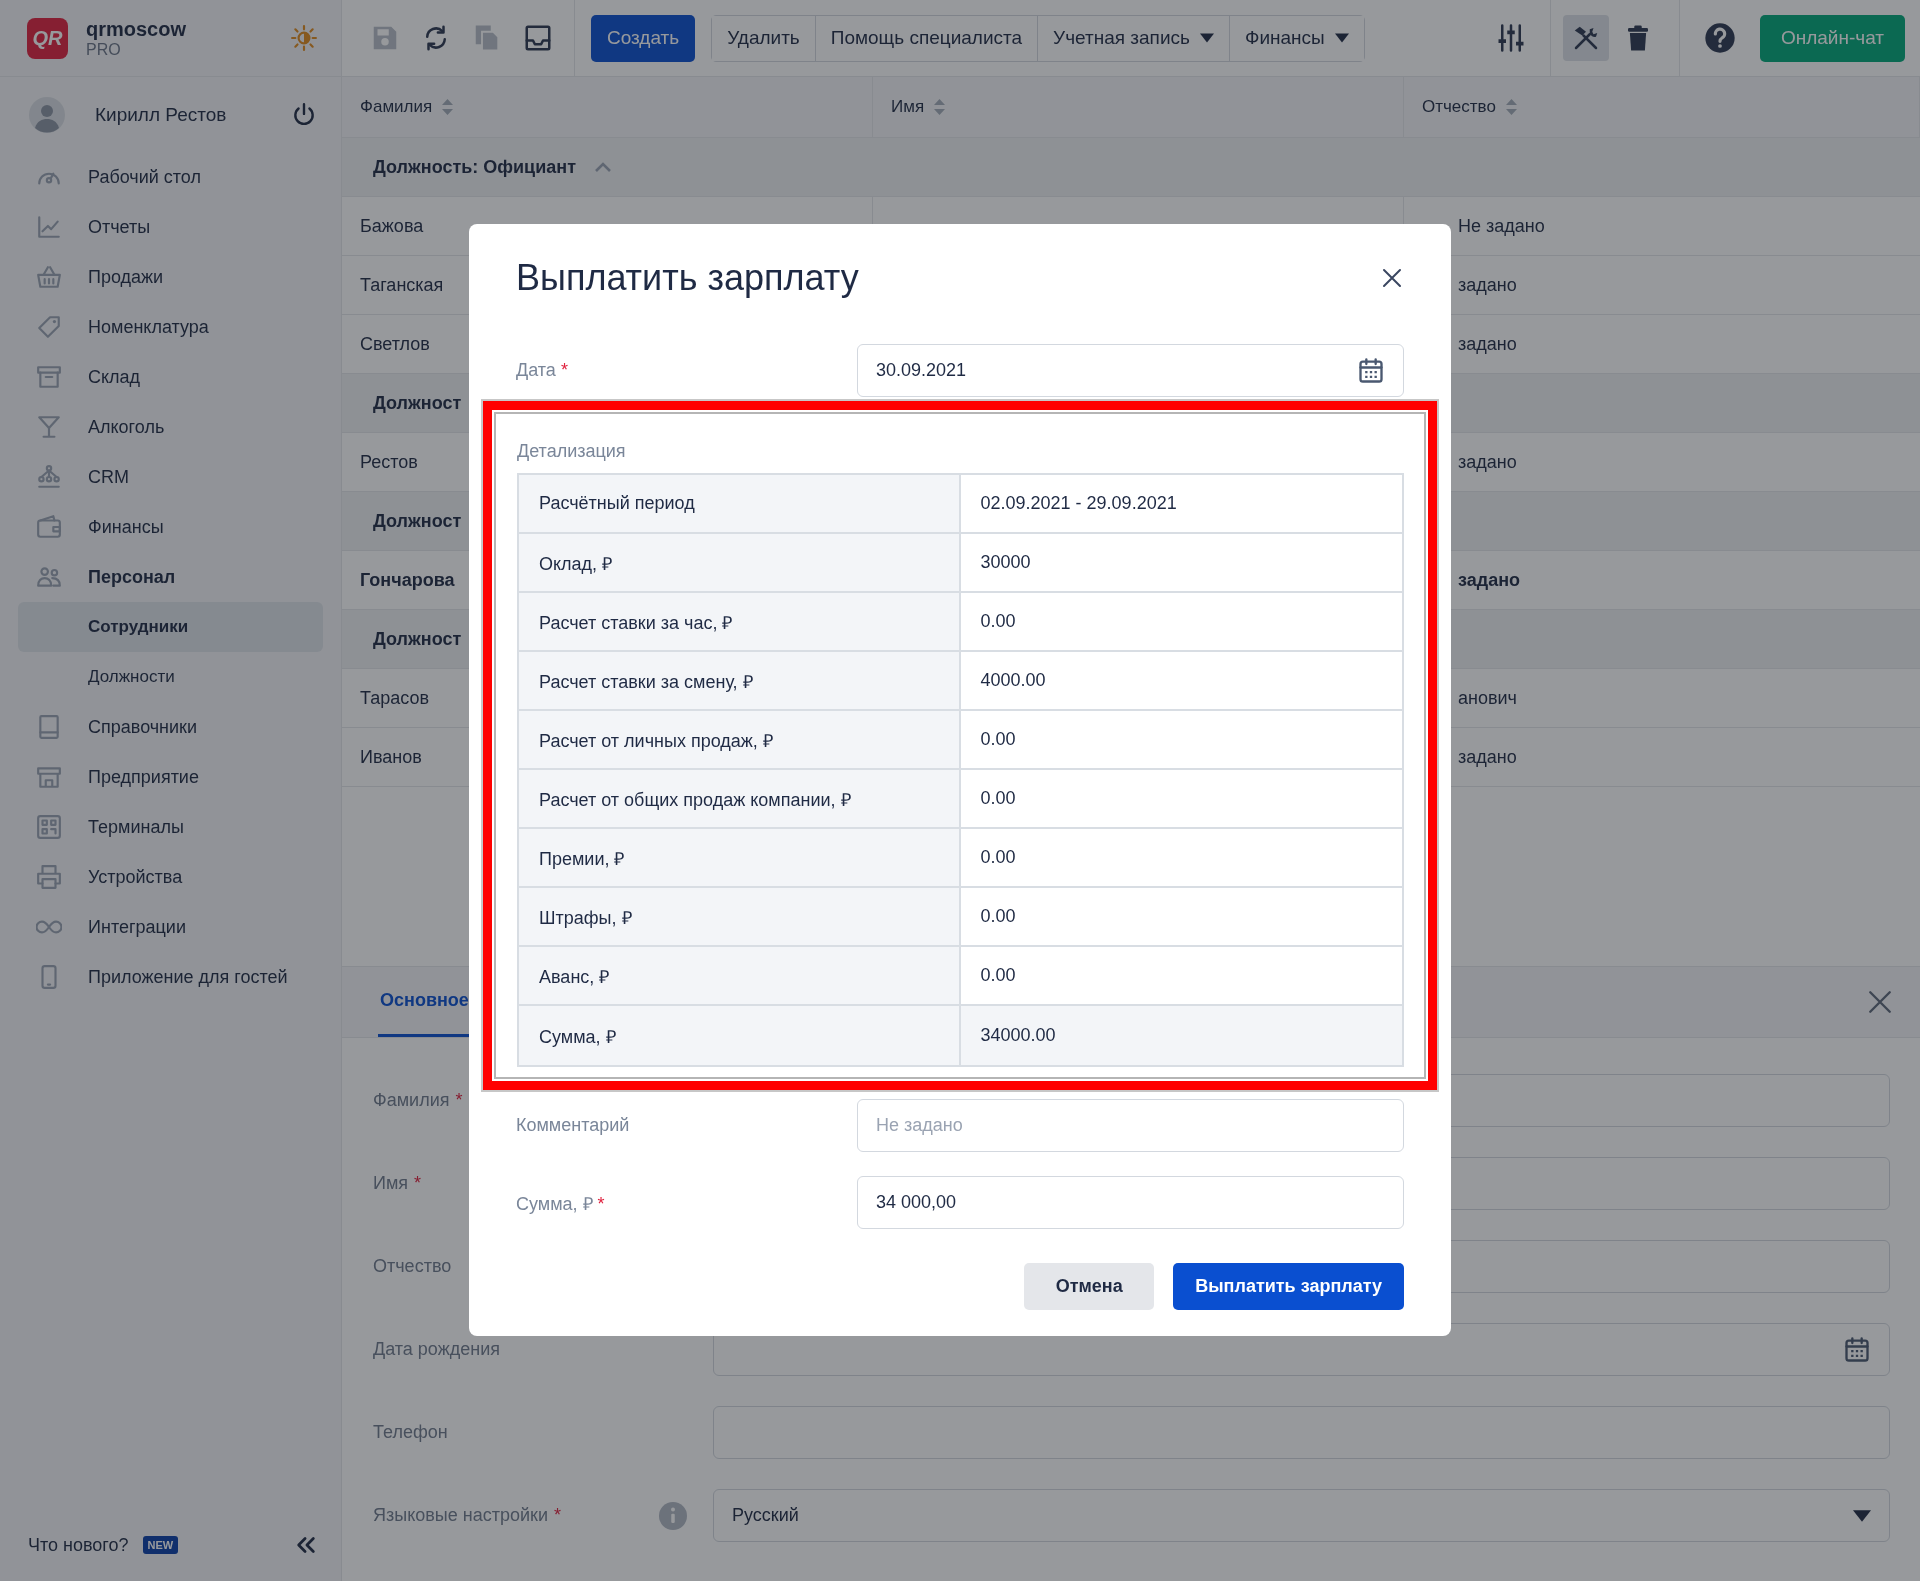  What do you see at coordinates (78, 1545) in the screenshot?
I see `whats-new-link: Что нового?` at bounding box center [78, 1545].